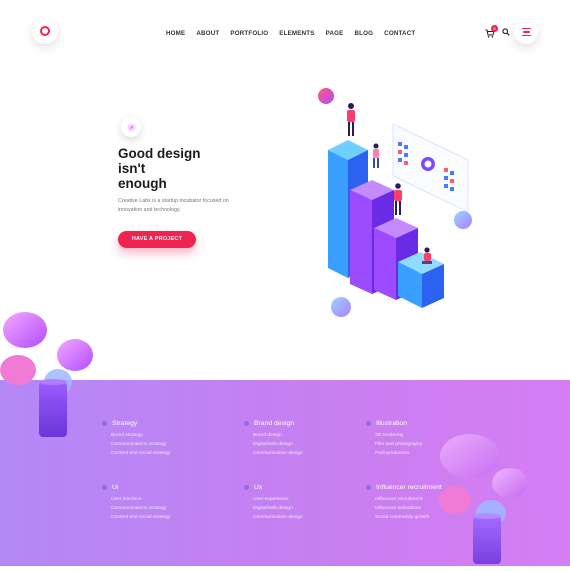  What do you see at coordinates (175, 33) in the screenshot?
I see `nav-home: HOME` at bounding box center [175, 33].